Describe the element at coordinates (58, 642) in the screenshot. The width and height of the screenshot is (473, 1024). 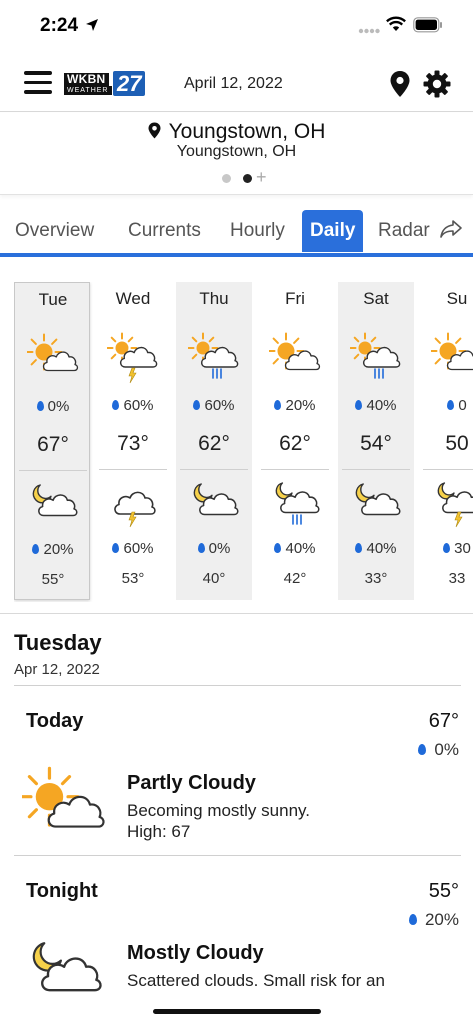
I see `detail-day-title: Tuesday` at that location.